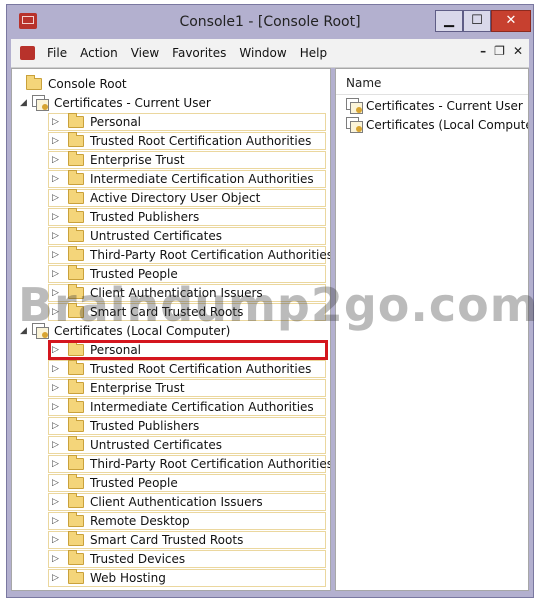 This screenshot has height=604, width=540. I want to click on close-button: ✕, so click(511, 21).